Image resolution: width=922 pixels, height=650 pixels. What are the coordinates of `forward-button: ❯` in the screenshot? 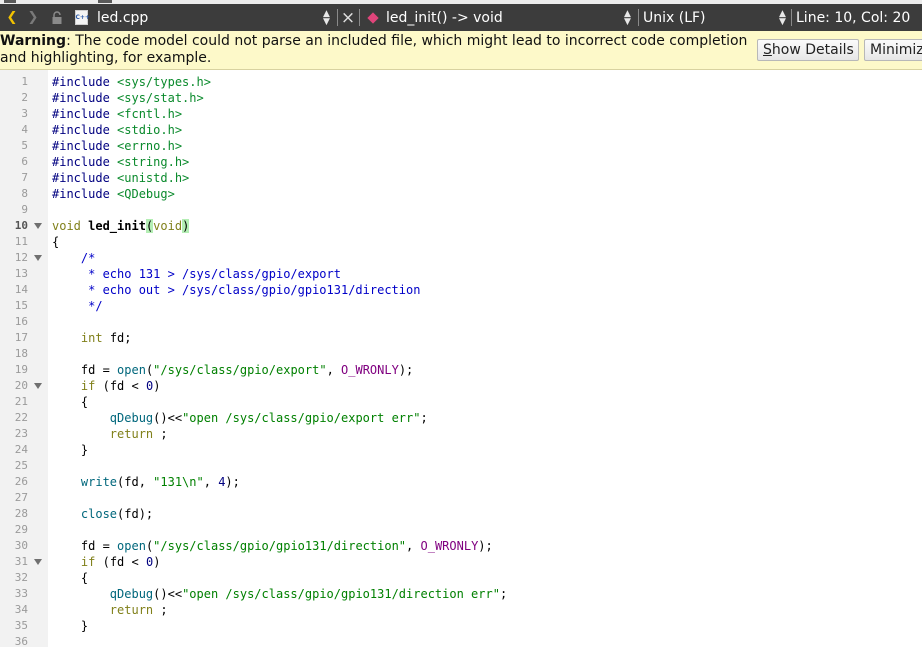 It's located at (33, 17).